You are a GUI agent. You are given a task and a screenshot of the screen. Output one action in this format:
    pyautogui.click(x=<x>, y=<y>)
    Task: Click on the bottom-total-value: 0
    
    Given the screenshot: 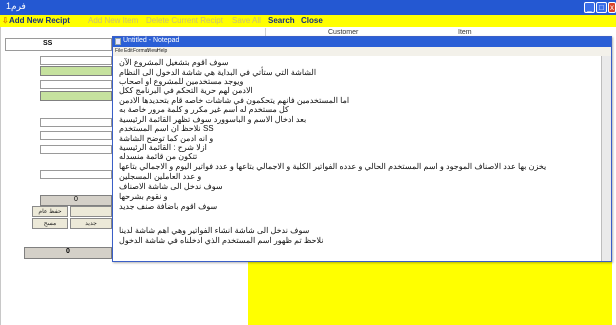 What is the action you would take?
    pyautogui.click(x=68, y=251)
    